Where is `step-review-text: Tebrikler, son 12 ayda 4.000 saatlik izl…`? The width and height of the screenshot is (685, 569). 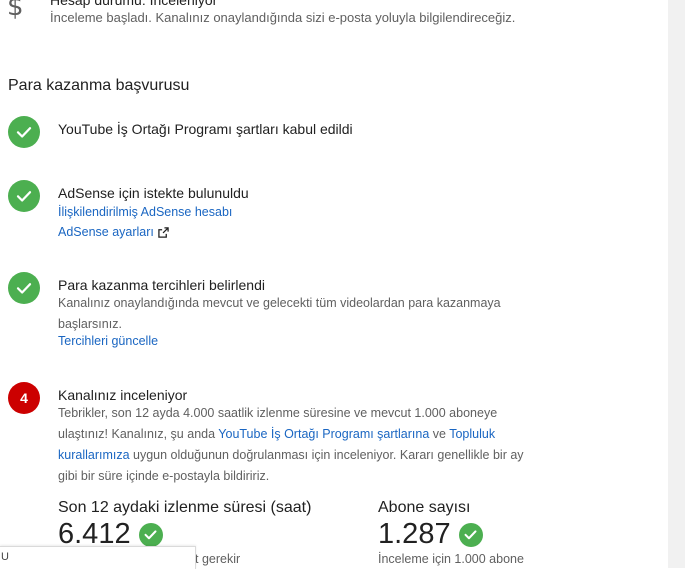
step-review-text: Tebrikler, son 12 ayda 4.000 saatlik izl… is located at coordinates (293, 445).